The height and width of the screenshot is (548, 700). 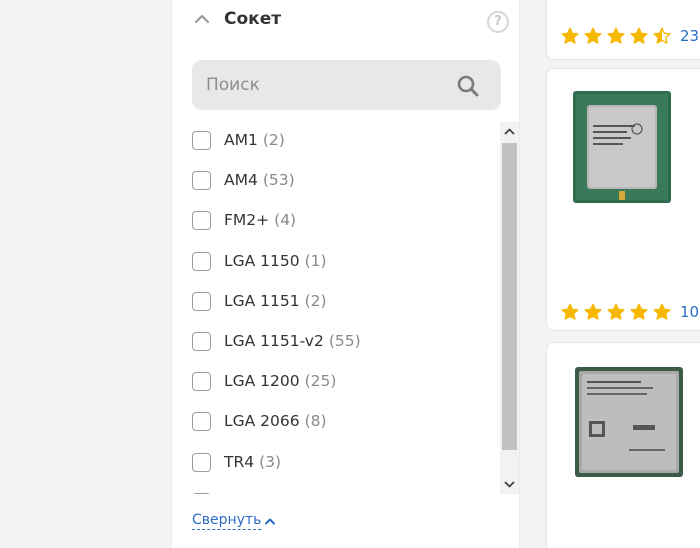 What do you see at coordinates (340, 301) in the screenshot?
I see `socket-option: LGA 1151 (2)` at bounding box center [340, 301].